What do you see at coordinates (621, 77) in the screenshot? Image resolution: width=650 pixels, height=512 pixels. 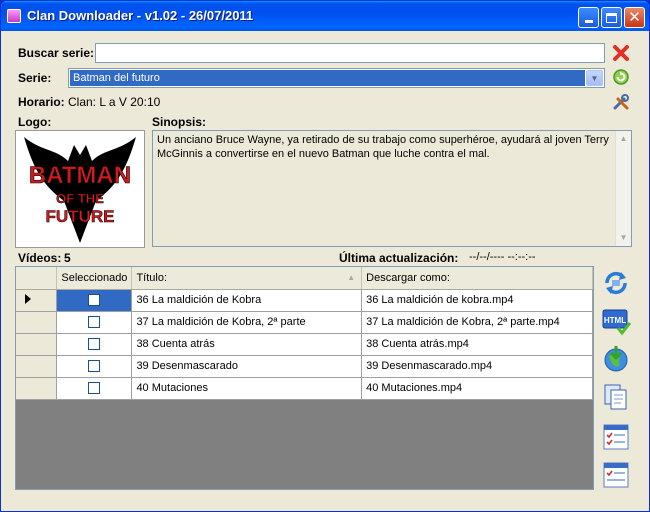 I see `refresh-icon` at bounding box center [621, 77].